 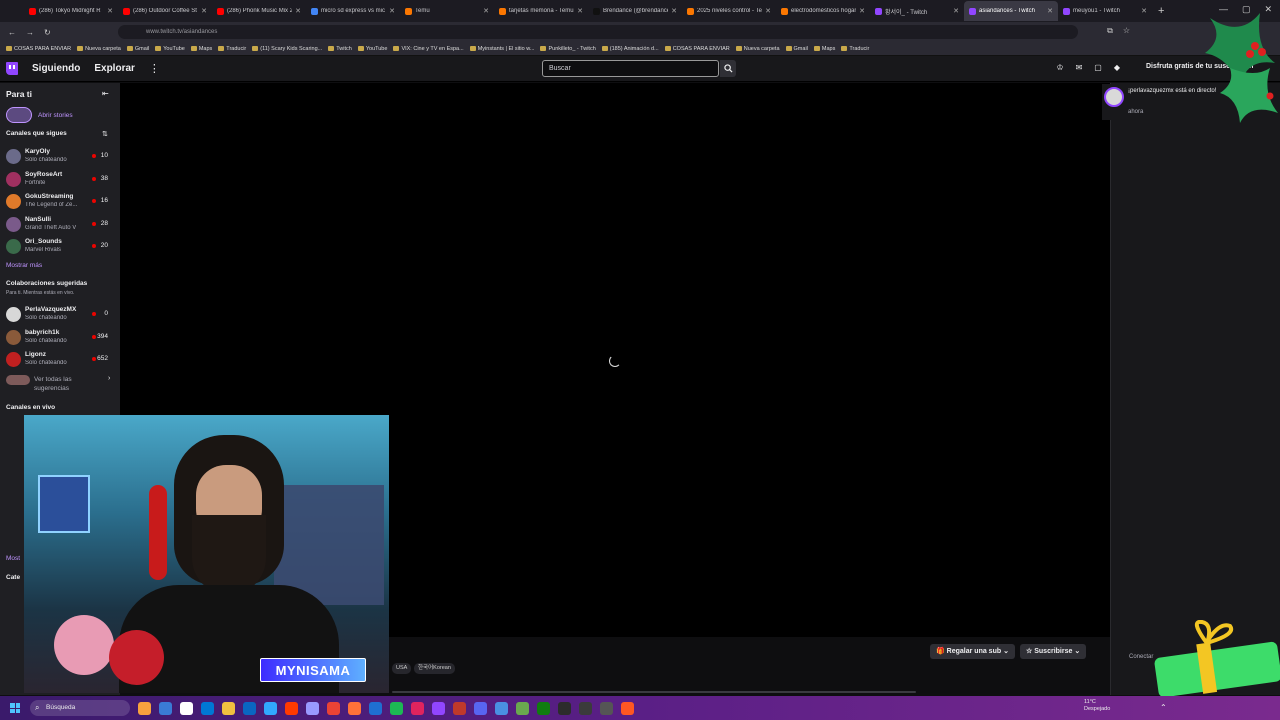 I want to click on channel-item: Ori_Sounds Marvel Rivals 20, so click(x=60, y=247).